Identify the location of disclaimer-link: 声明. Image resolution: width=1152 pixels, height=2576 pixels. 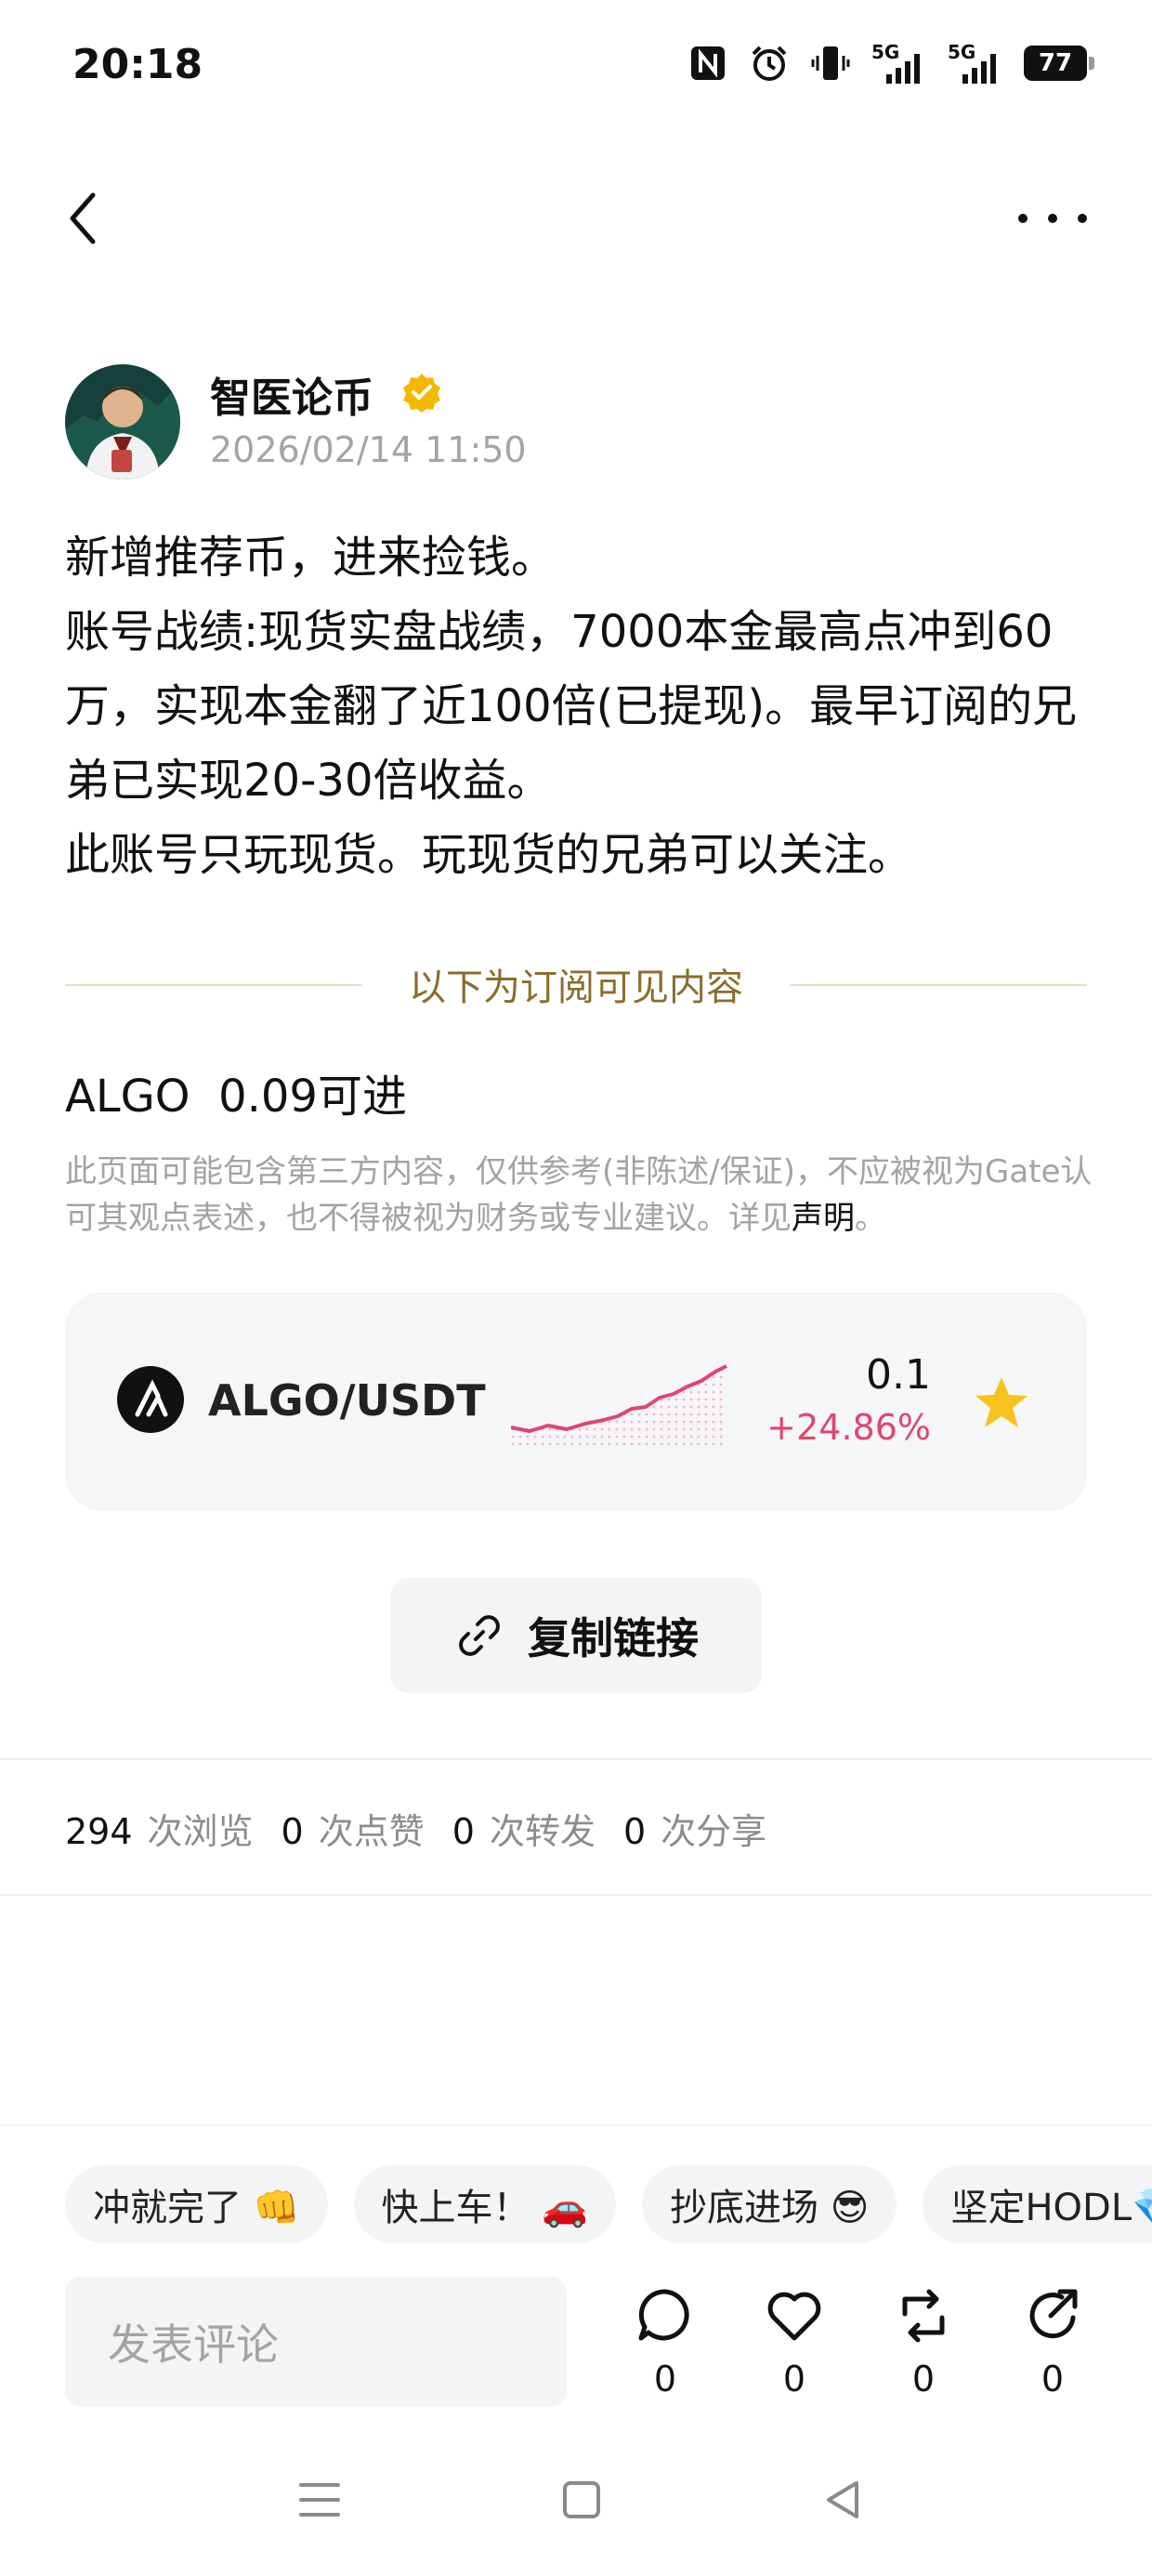
(823, 1218).